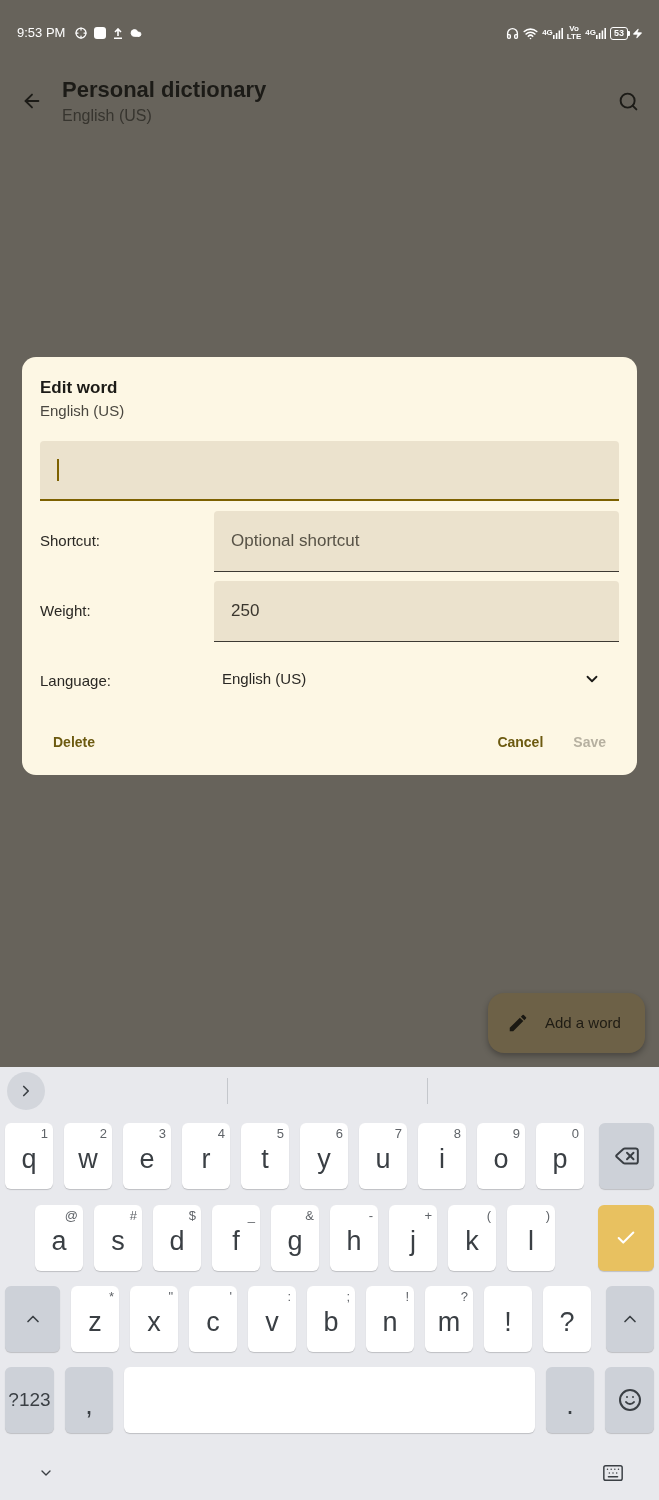 This screenshot has width=659, height=1500. Describe the element at coordinates (71, 541) in the screenshot. I see `field-label: Shortcut:` at that location.